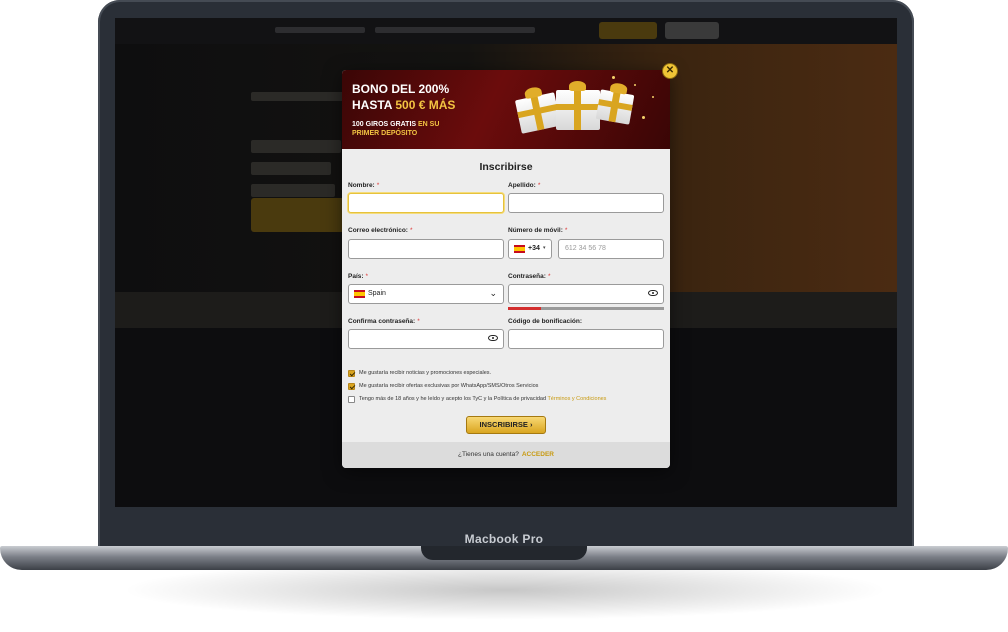  What do you see at coordinates (429, 124) in the screenshot?
I see `promo-line-3-highlight: EN SU` at bounding box center [429, 124].